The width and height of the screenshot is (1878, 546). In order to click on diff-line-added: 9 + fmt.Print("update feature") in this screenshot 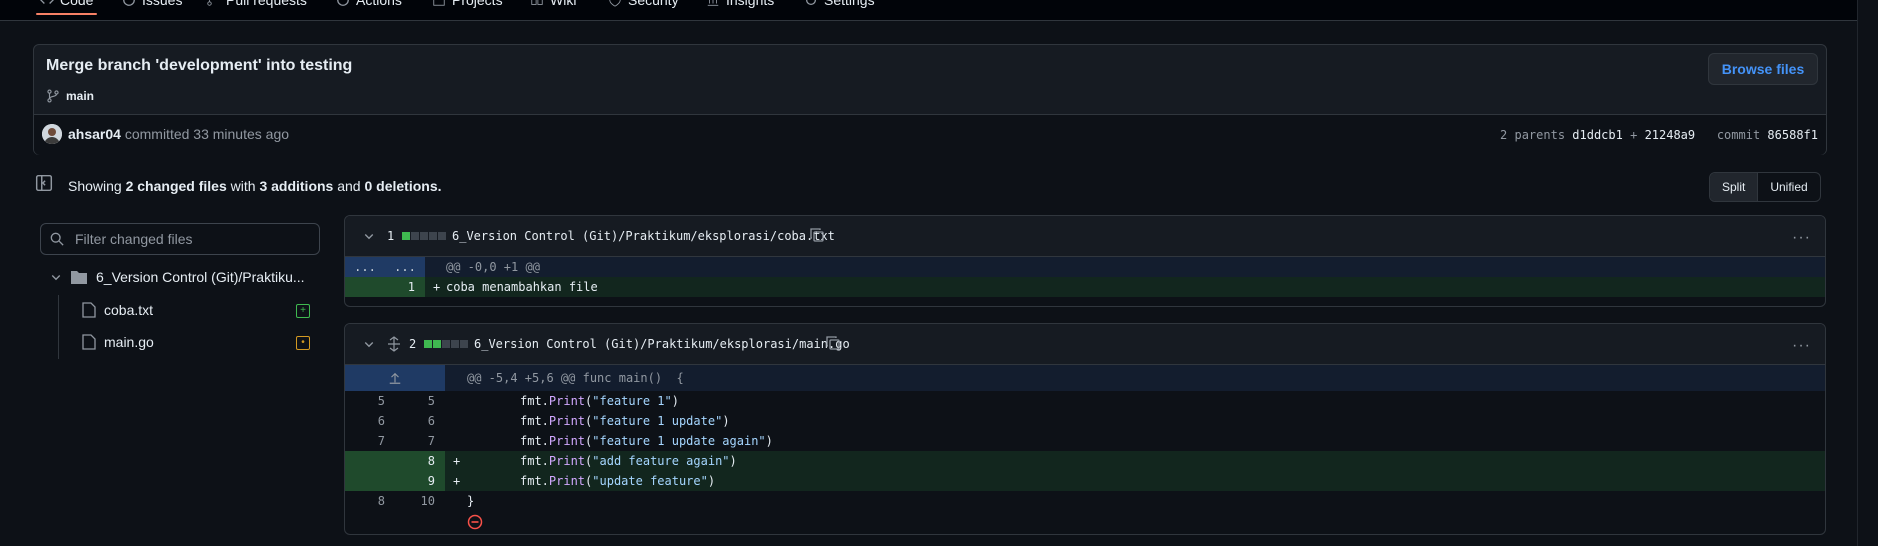, I will do `click(1085, 481)`.